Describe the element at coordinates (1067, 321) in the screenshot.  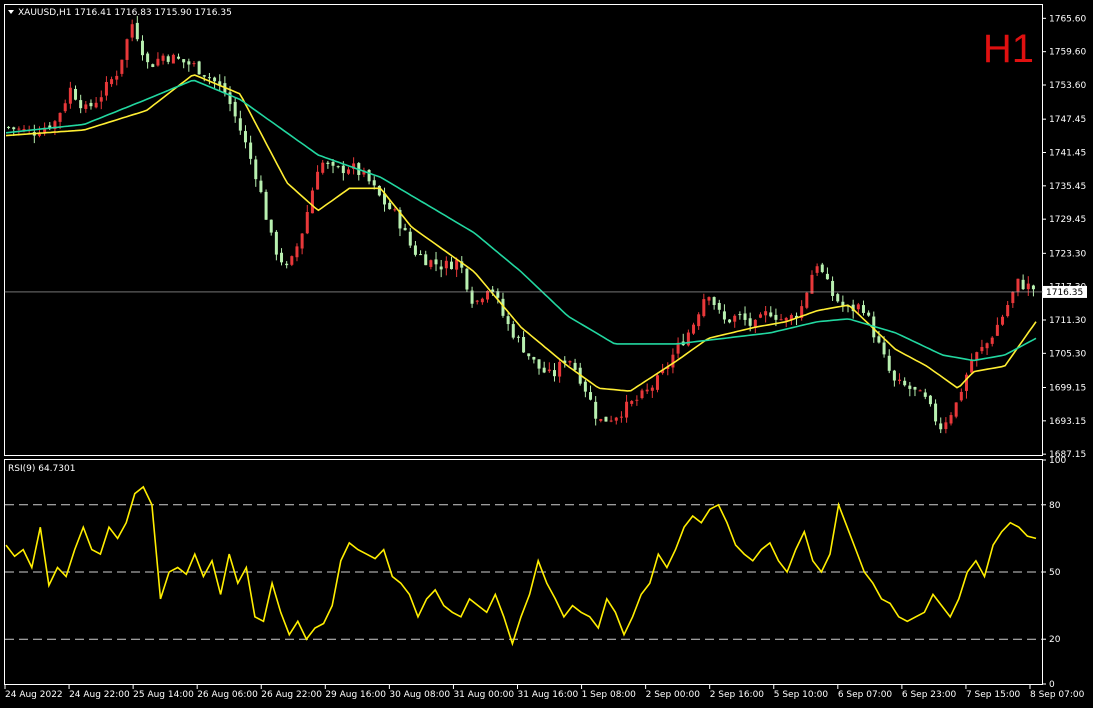
I see `price-tick-label: 1711.30` at that location.